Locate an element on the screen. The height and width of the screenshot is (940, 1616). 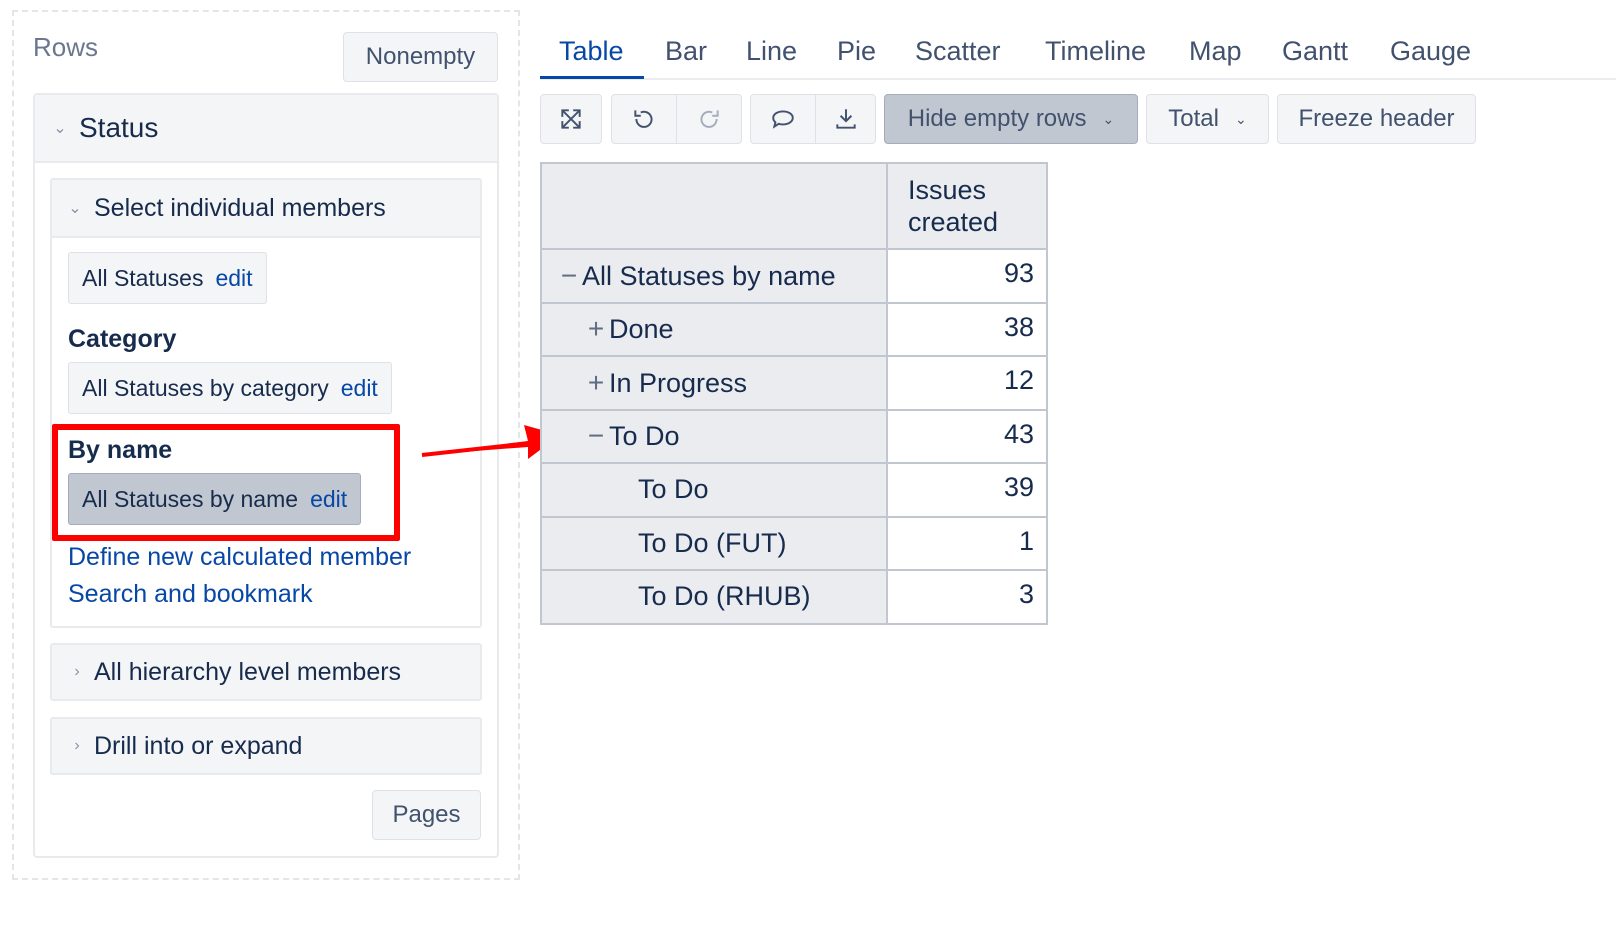
table-row: − To Do 43 is located at coordinates (794, 436).